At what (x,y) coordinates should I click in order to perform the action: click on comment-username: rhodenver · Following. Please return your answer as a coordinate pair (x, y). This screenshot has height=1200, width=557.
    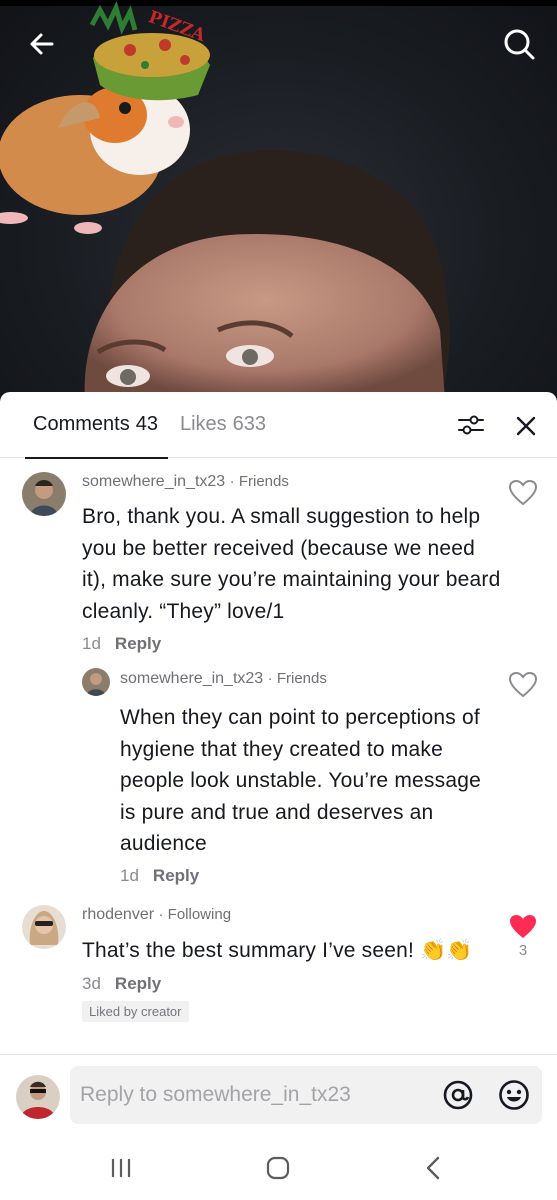
    Looking at the image, I should click on (156, 915).